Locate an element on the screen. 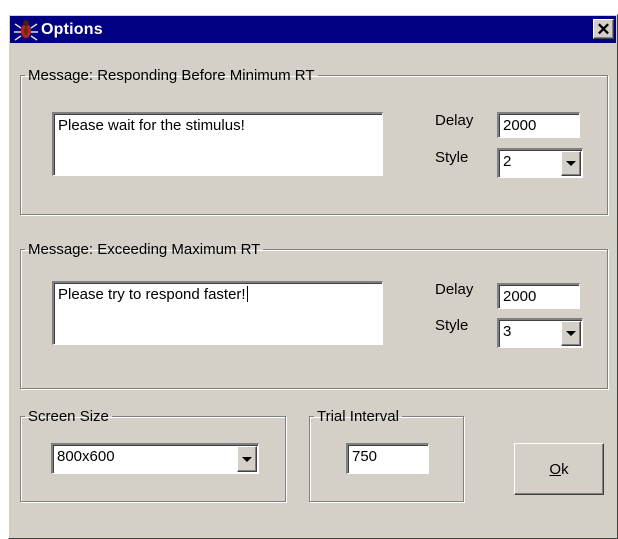 The width and height of the screenshot is (618, 539). exceeding-max-rt-delay-label: Delay is located at coordinates (454, 289).